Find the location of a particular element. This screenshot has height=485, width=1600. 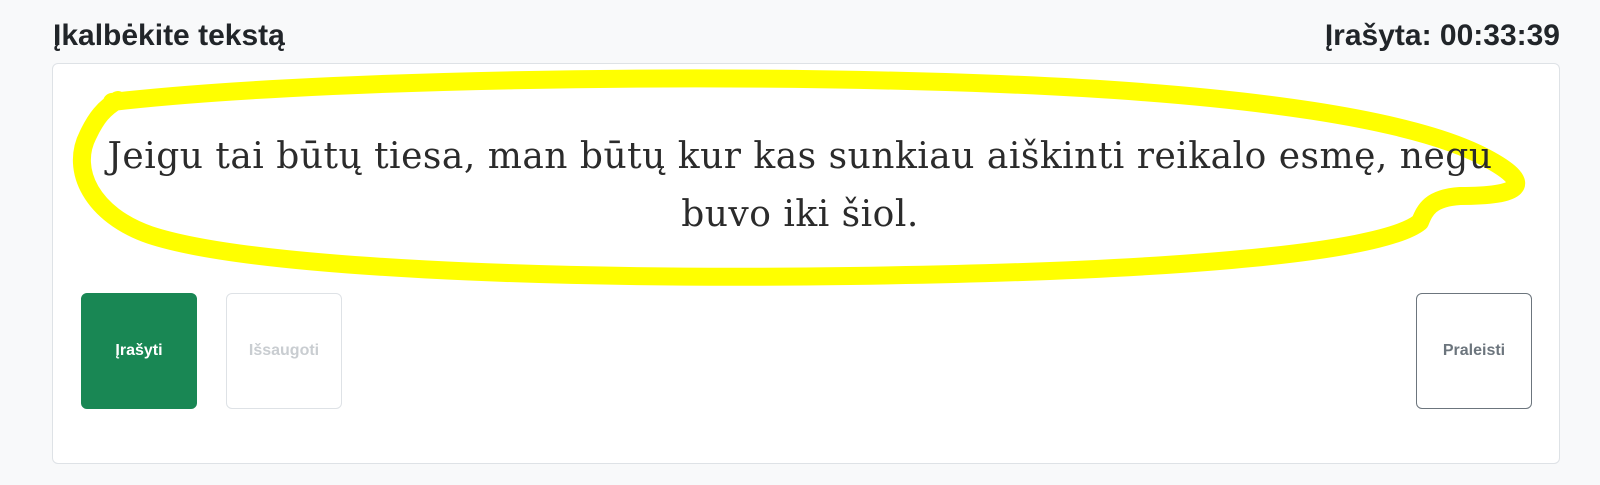

save-button: Išsaugoti is located at coordinates (284, 351).